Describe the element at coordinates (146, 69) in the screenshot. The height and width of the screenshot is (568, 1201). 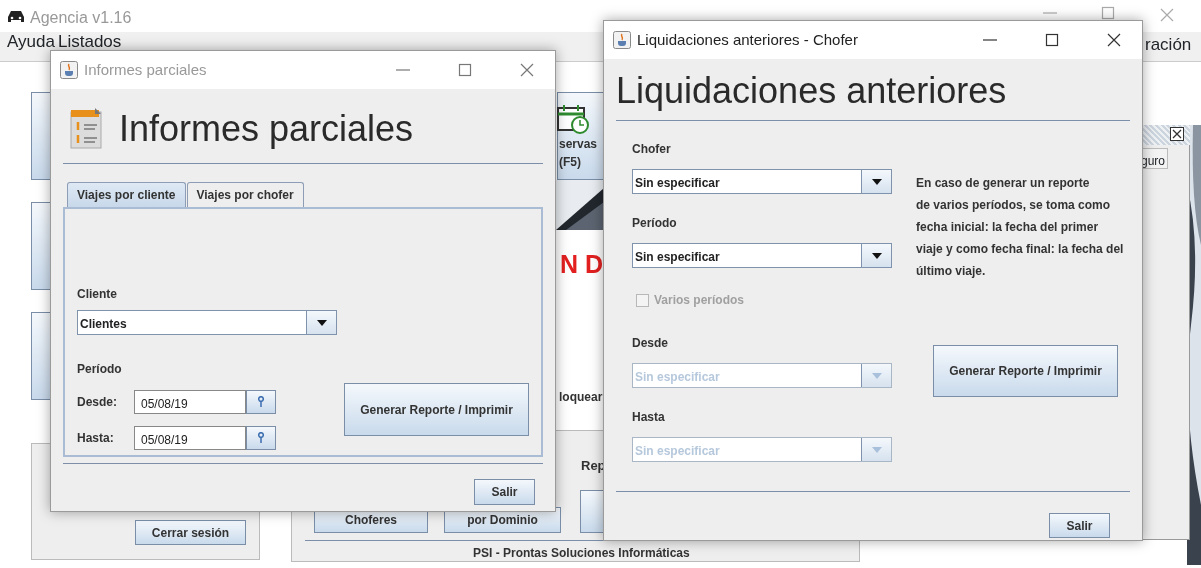
I see `window-title: Informes parciales` at that location.